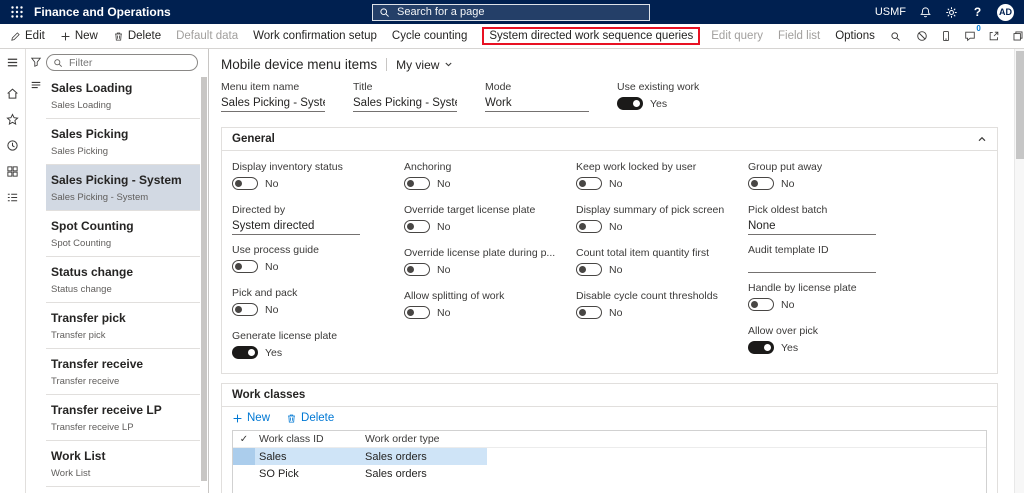 Image resolution: width=1024 pixels, height=493 pixels. Describe the element at coordinates (257, 352) in the screenshot. I see `toggle-generate-license-plate: Yes` at that location.